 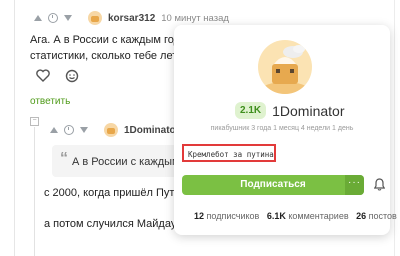 What do you see at coordinates (34, 191) in the screenshot?
I see `thread-line` at bounding box center [34, 191].